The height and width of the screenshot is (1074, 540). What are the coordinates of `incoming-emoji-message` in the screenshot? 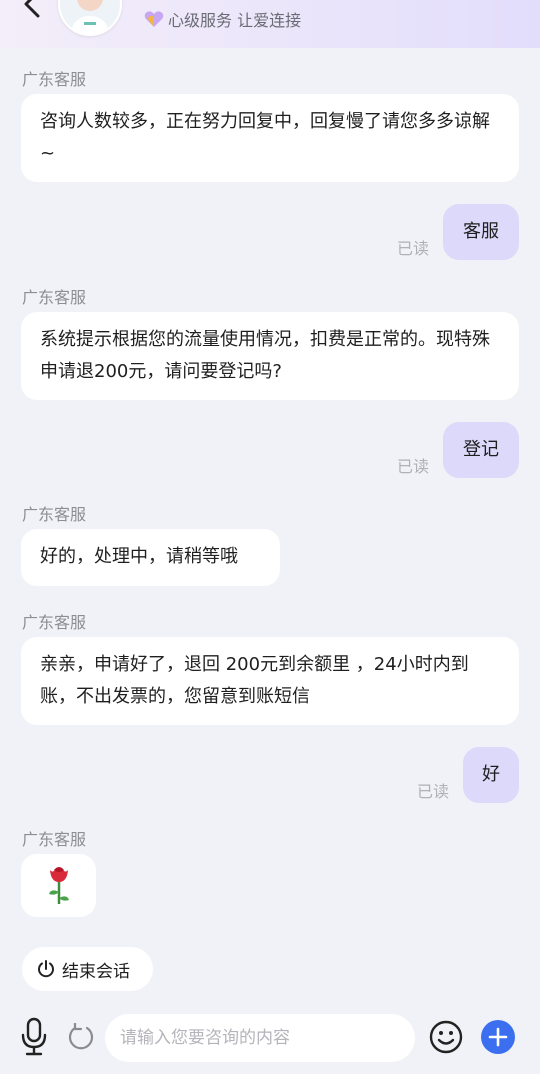 It's located at (58, 885).